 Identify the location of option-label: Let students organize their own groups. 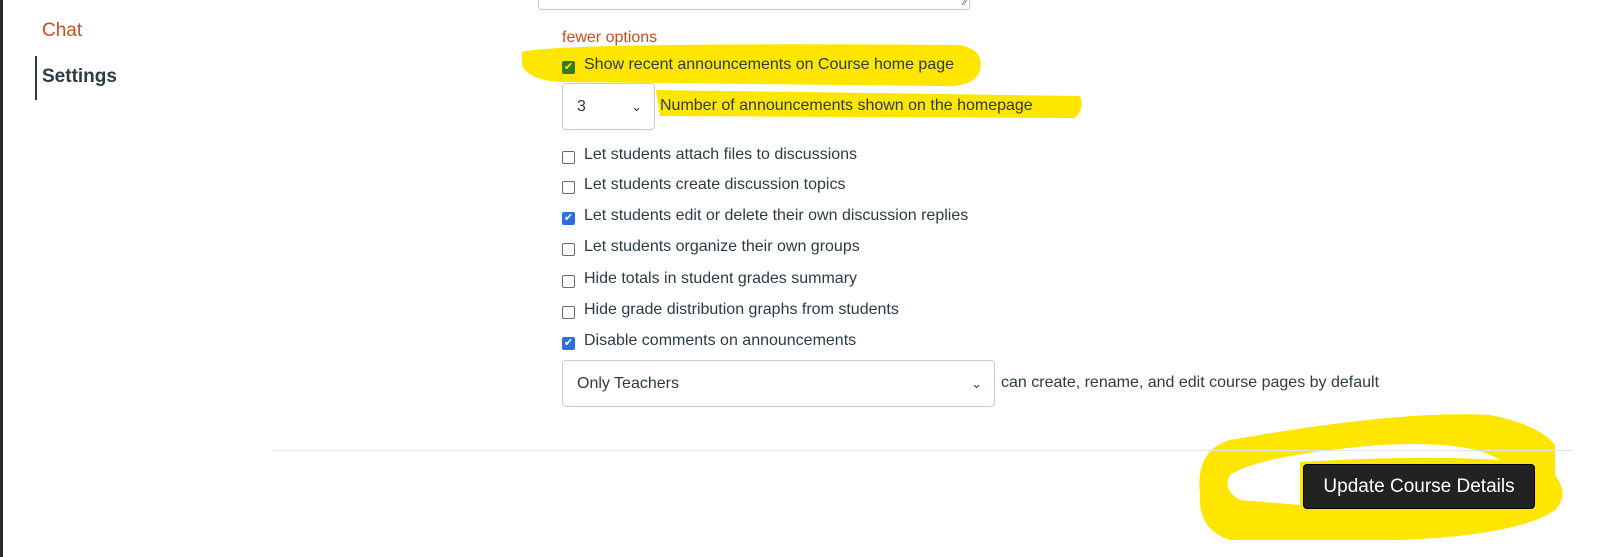
(722, 246).